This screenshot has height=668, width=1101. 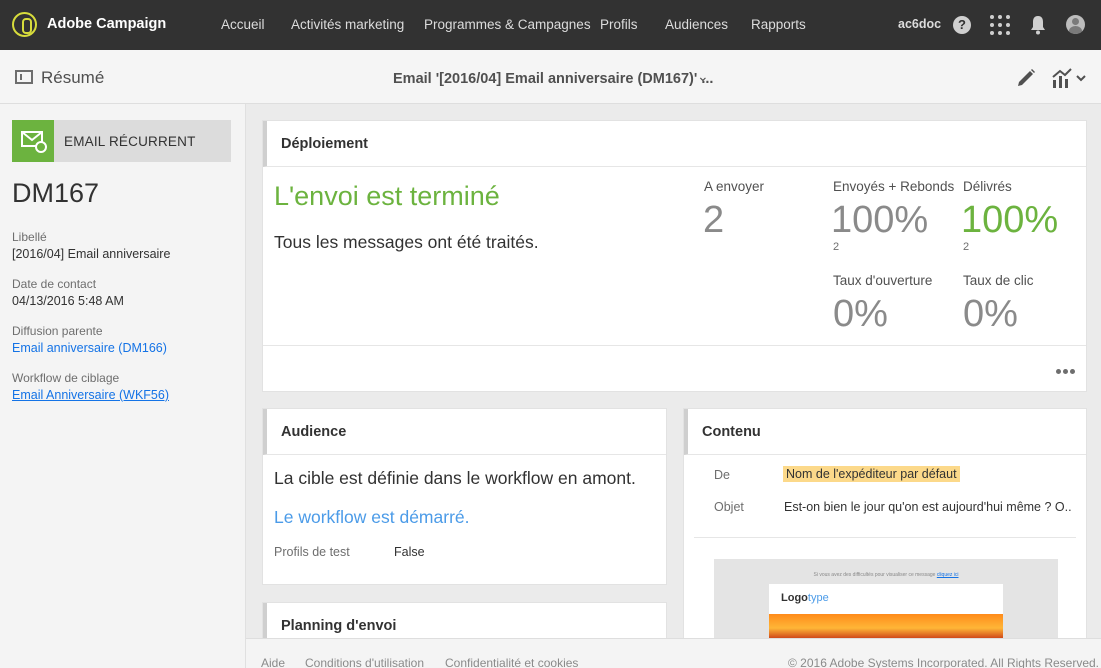 I want to click on nav-item-accueil: Accueil, so click(x=243, y=24).